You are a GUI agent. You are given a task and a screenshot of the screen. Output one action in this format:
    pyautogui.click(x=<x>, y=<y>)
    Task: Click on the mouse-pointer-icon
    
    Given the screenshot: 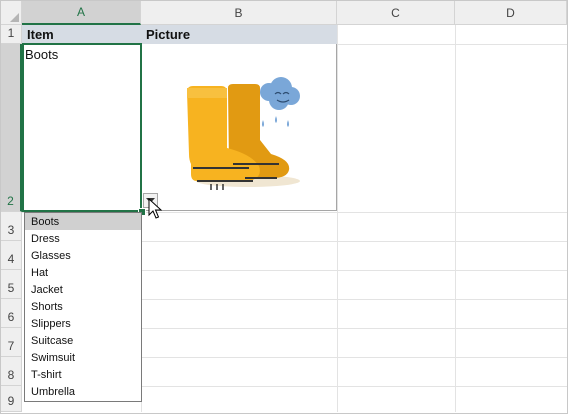 What is the action you would take?
    pyautogui.click(x=155, y=208)
    